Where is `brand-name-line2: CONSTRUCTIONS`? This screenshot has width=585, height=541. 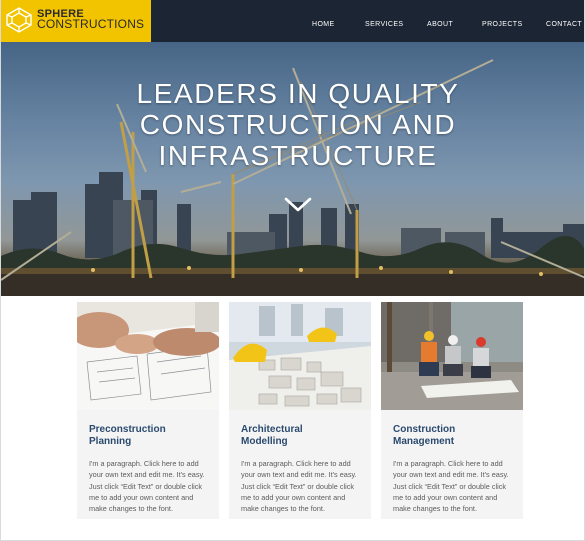
brand-name-line2: CONSTRUCTIONS is located at coordinates (91, 24).